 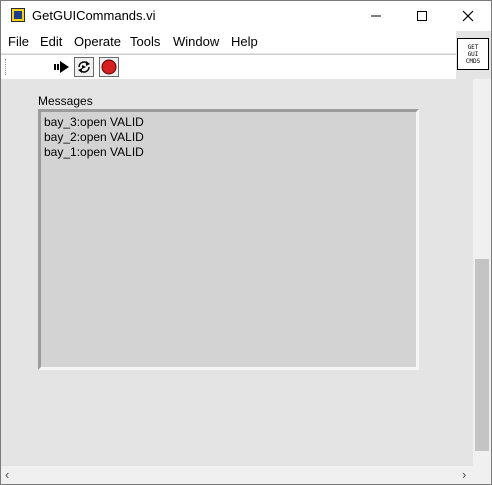 I want to click on abort-stop-icon, so click(x=109, y=67).